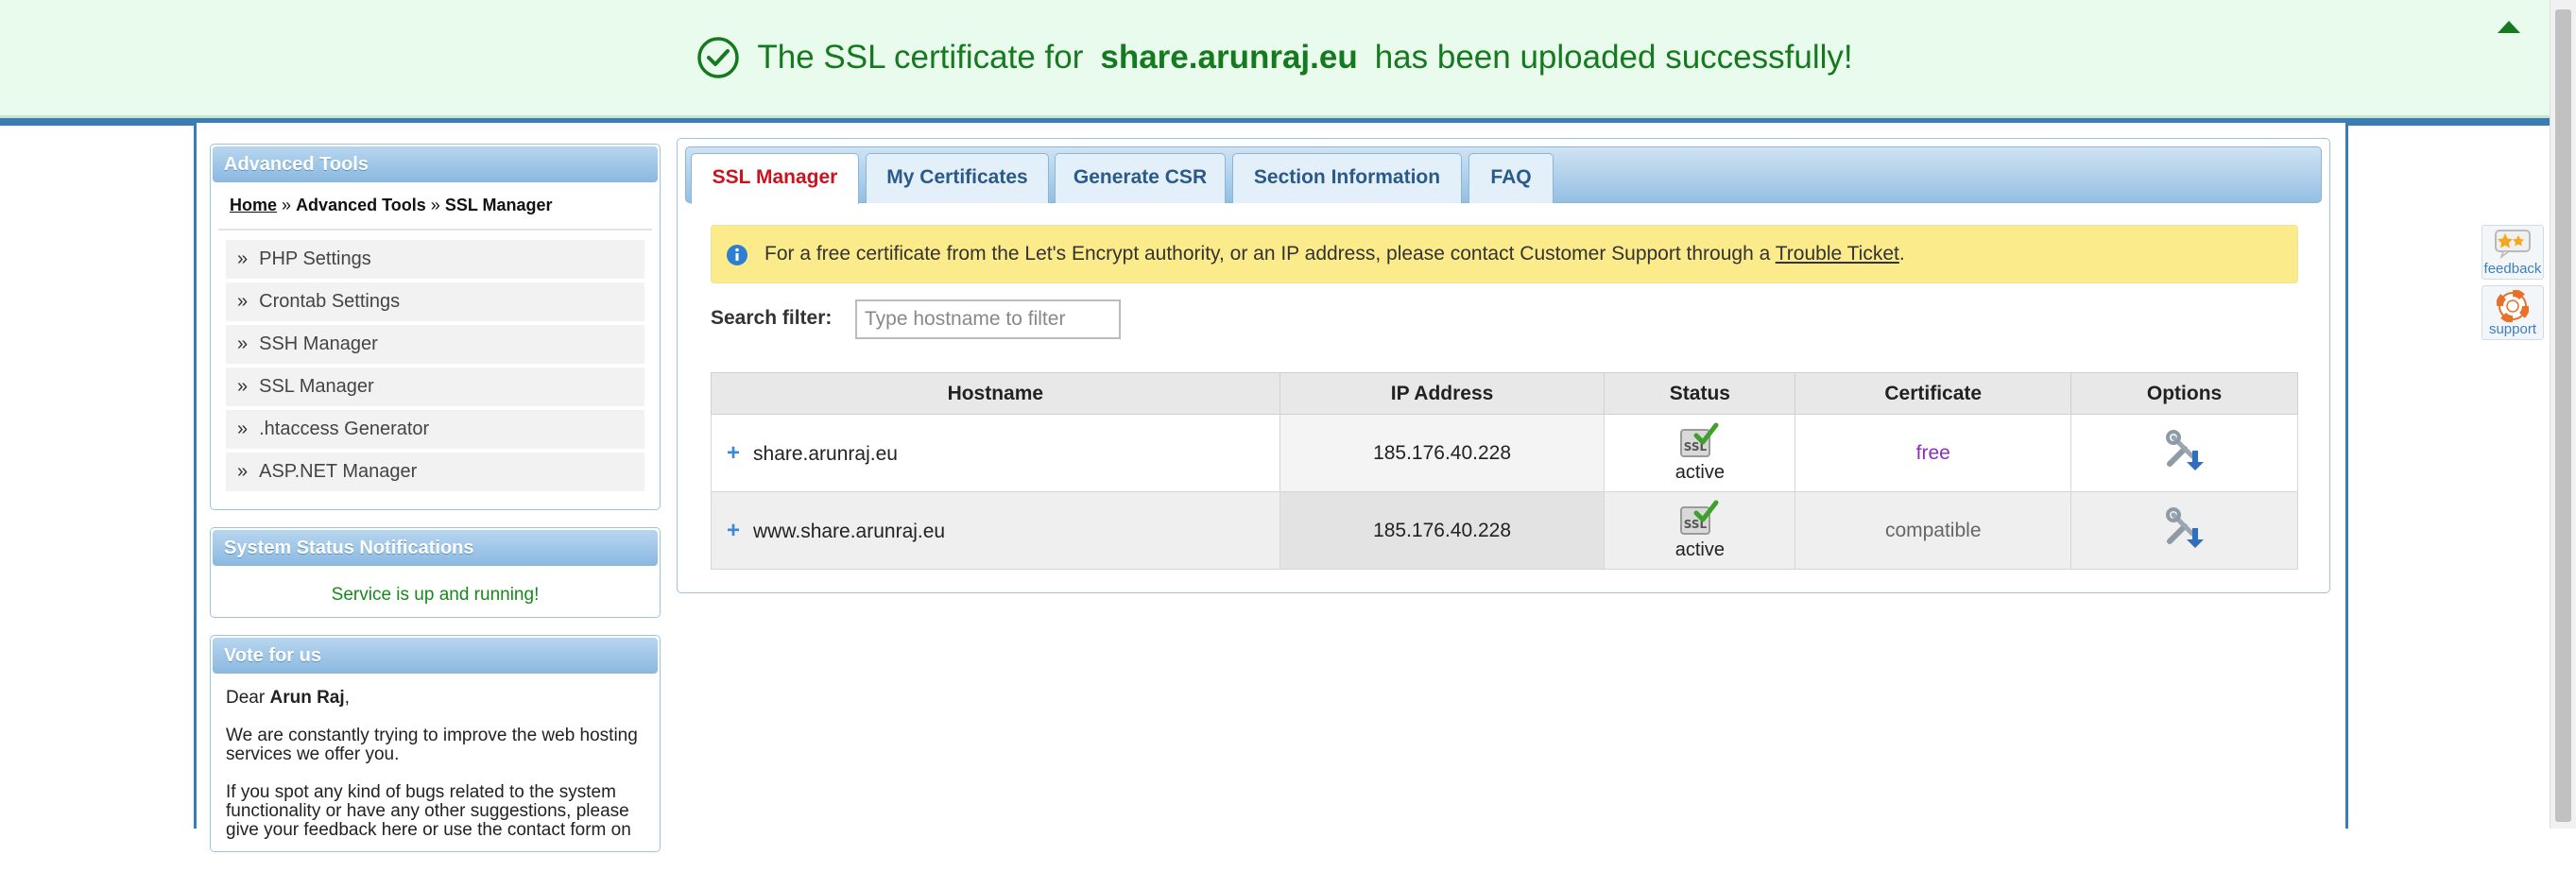  What do you see at coordinates (435, 472) in the screenshot?
I see `menu-item-aspnet-manager: » ASP.NET Manager` at bounding box center [435, 472].